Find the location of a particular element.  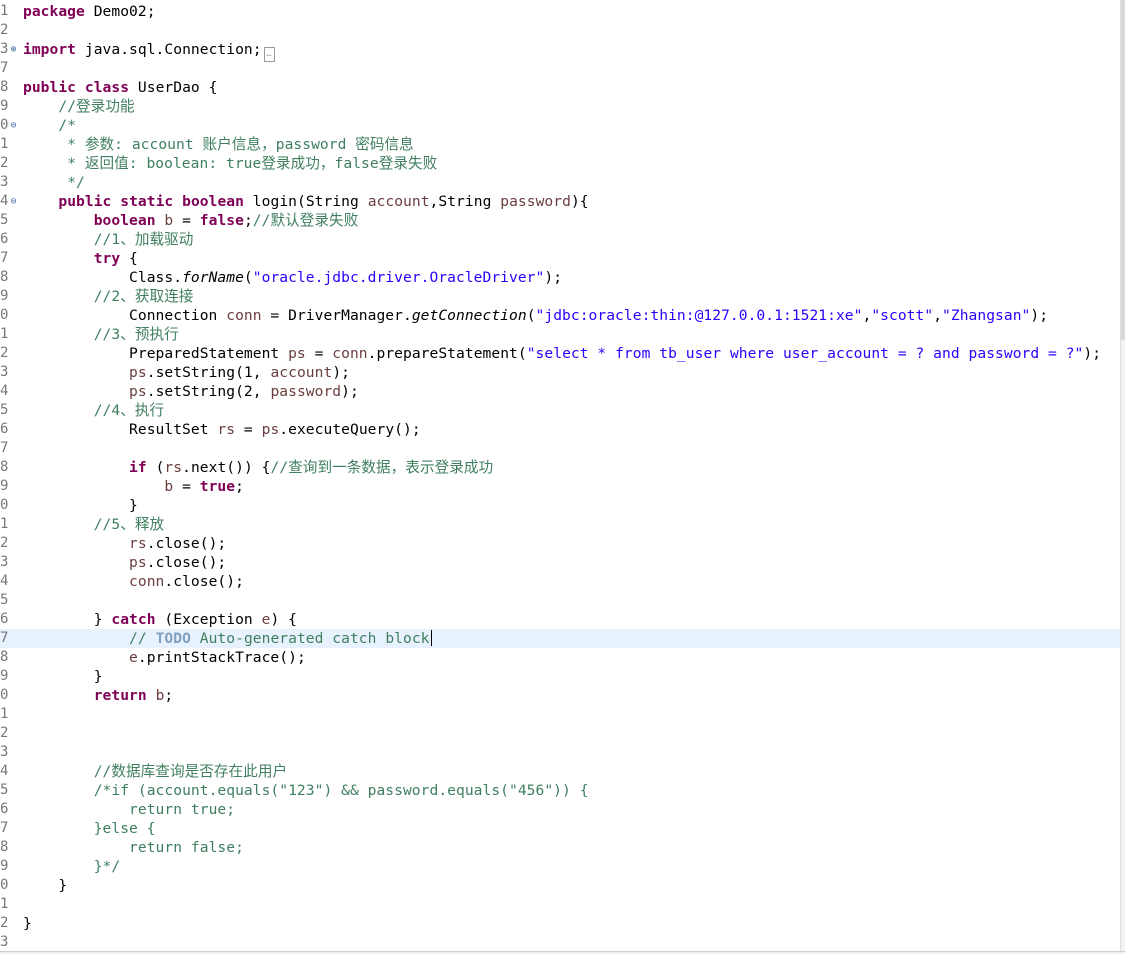

code-line: 7 // TODO Auto-generated catch block is located at coordinates (560, 638).